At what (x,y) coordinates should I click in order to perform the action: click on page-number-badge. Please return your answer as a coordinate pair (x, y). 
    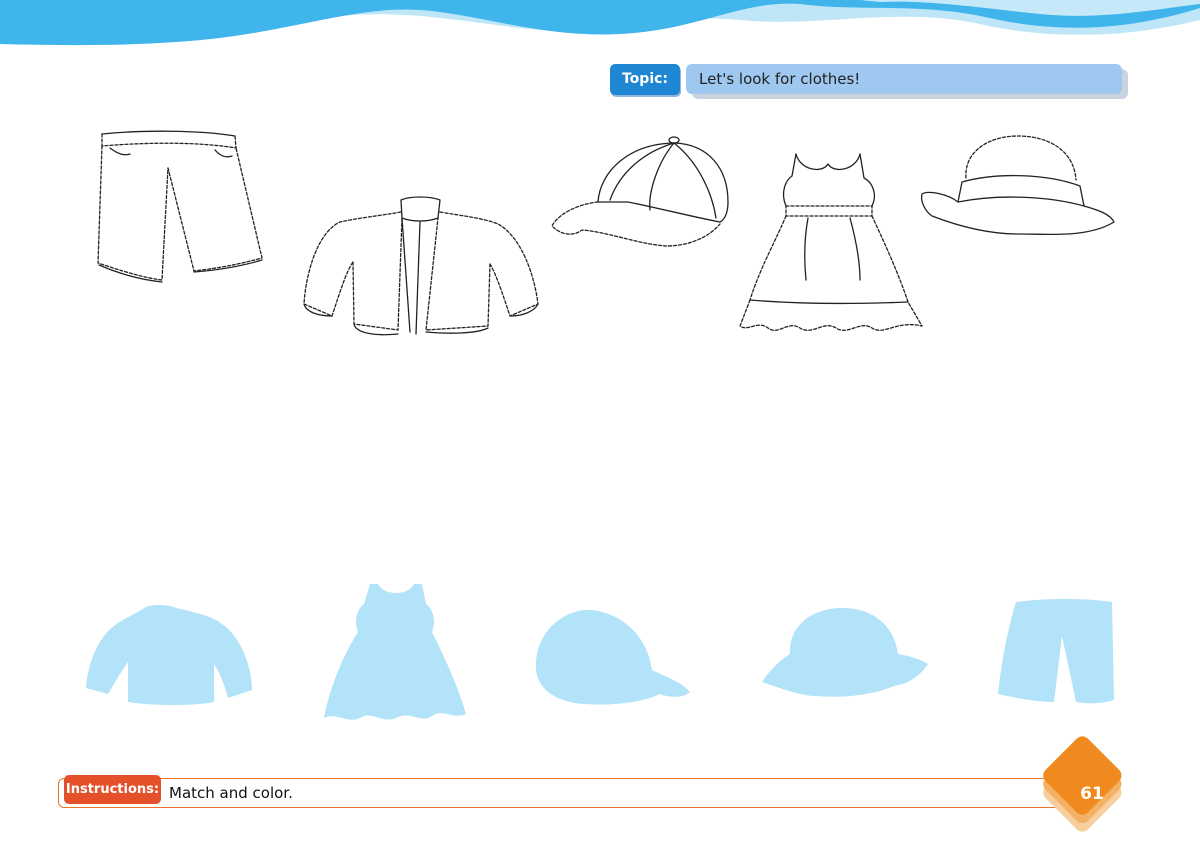
    Looking at the image, I should click on (1082, 784).